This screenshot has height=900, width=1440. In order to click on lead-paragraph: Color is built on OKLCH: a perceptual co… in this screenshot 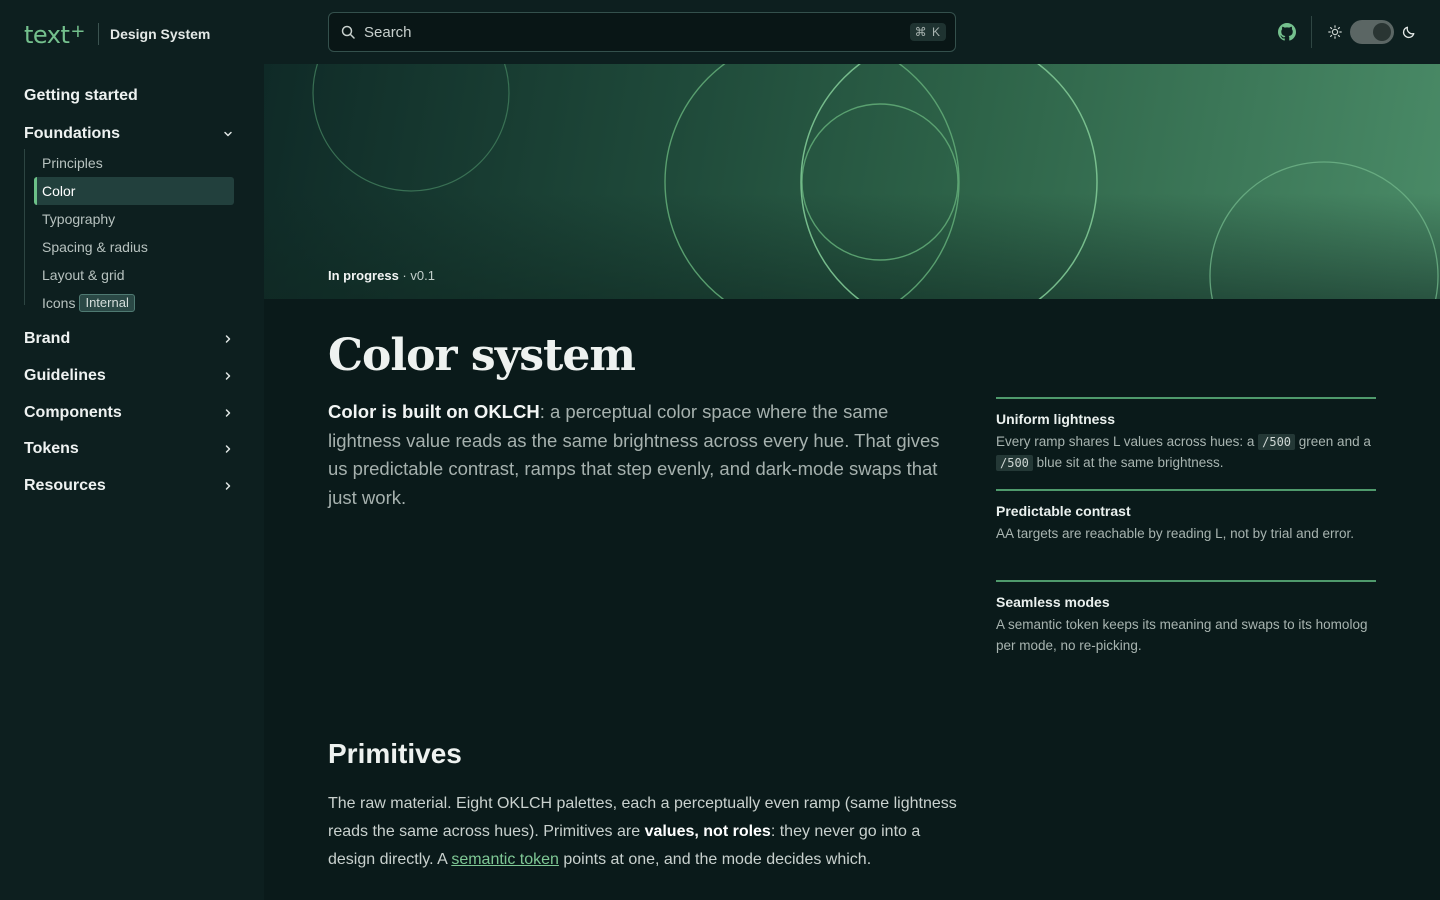, I will do `click(634, 454)`.